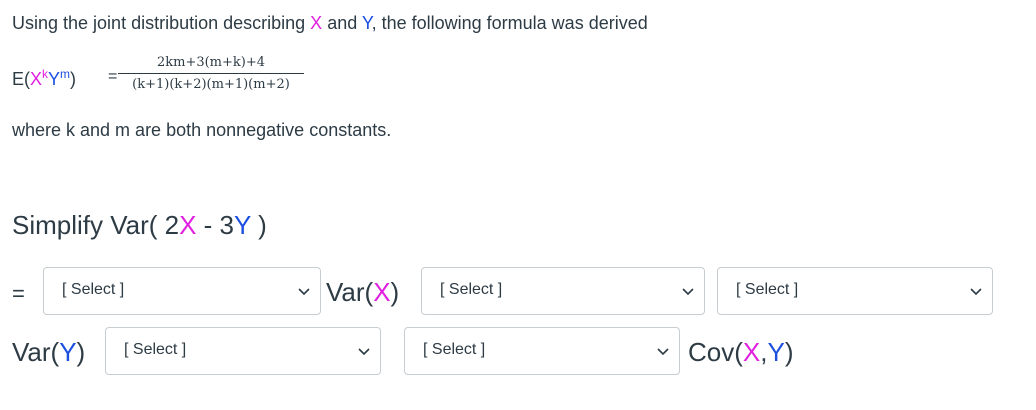 This screenshot has width=1036, height=410. What do you see at coordinates (258, 225) in the screenshot?
I see `question-suffix: )` at bounding box center [258, 225].